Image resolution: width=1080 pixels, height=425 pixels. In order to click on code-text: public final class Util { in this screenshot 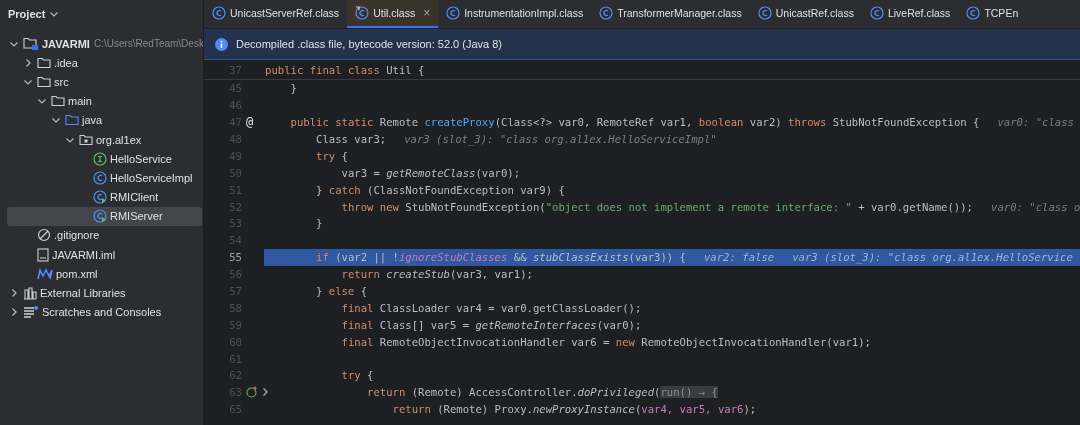, I will do `click(345, 70)`.